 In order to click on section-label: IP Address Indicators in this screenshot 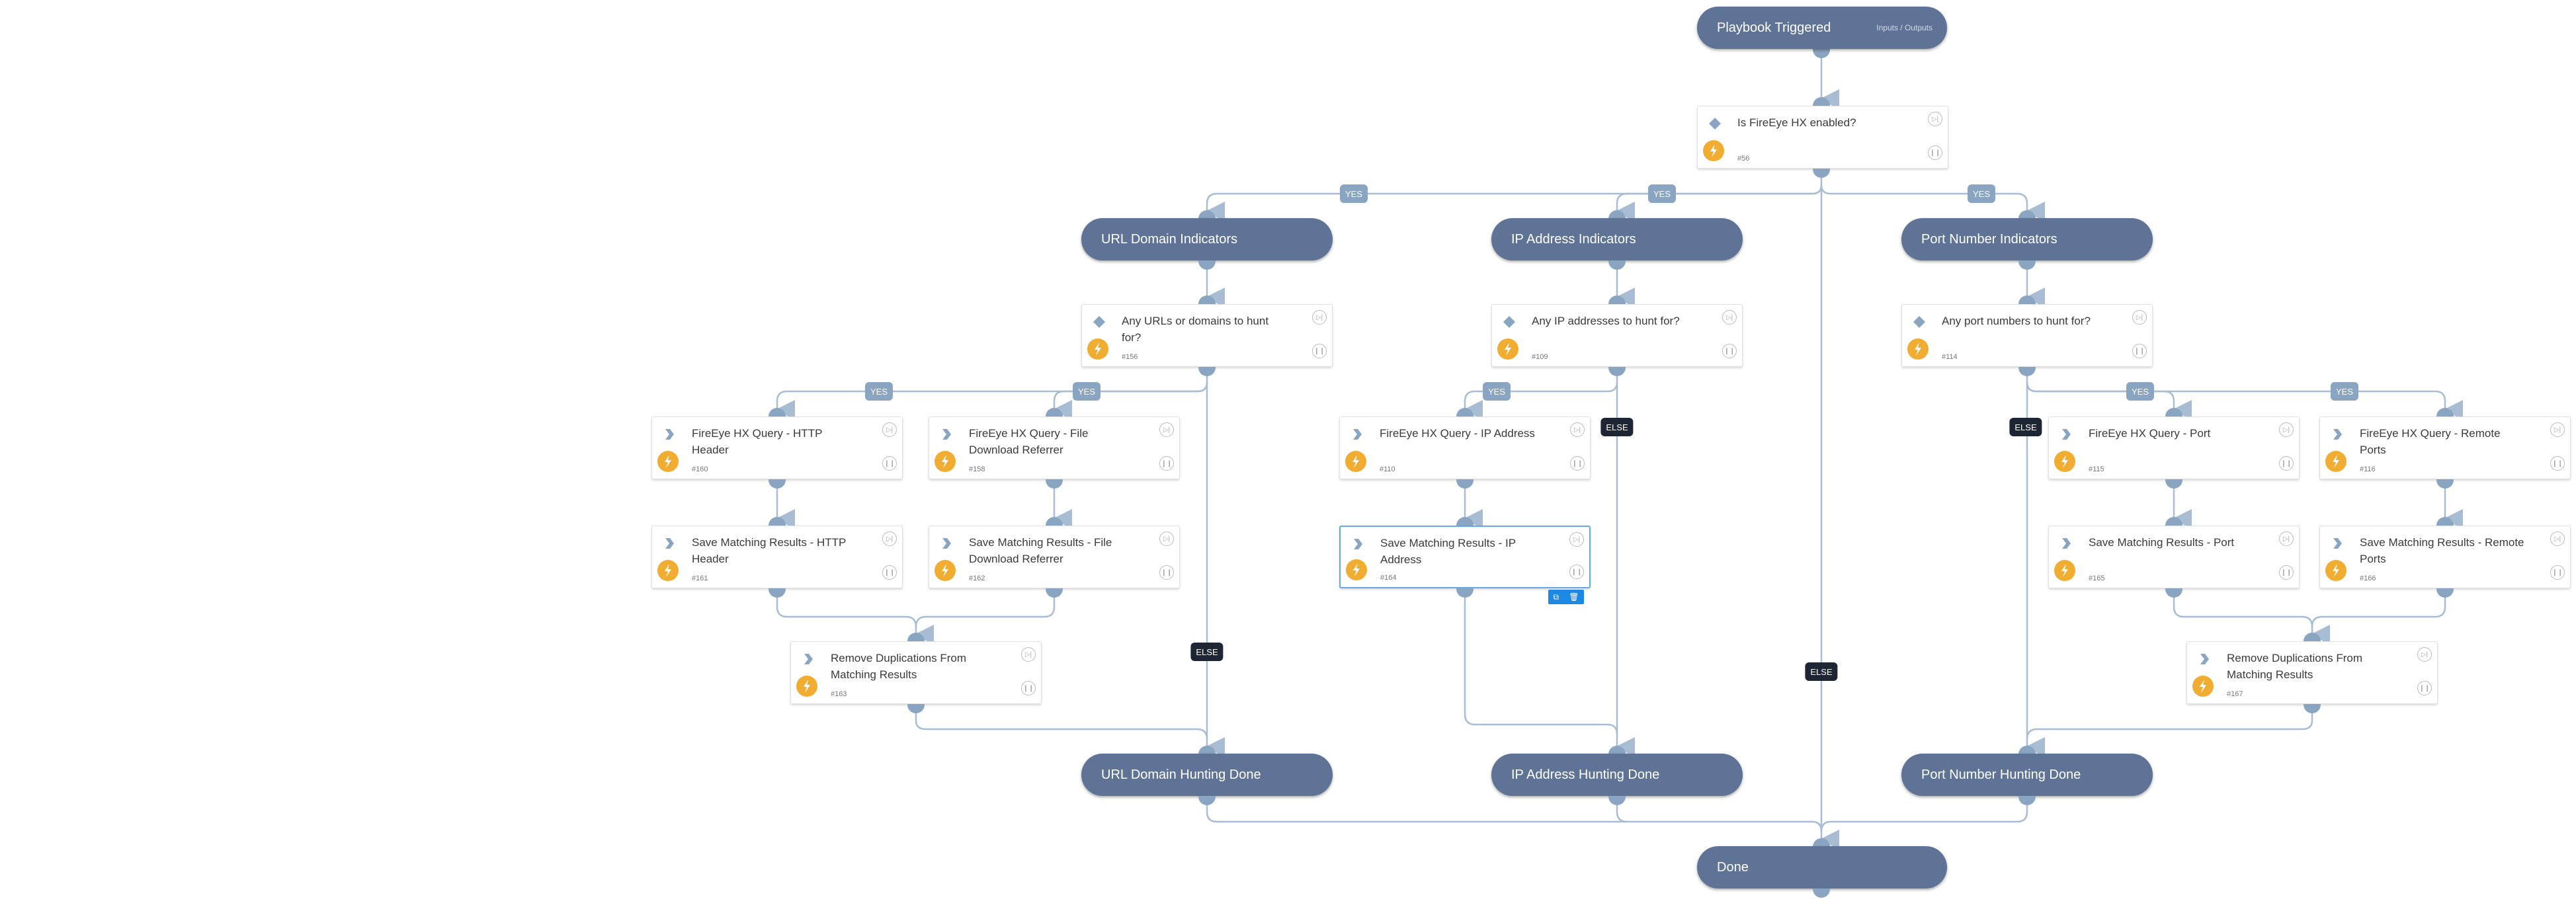, I will do `click(1573, 239)`.